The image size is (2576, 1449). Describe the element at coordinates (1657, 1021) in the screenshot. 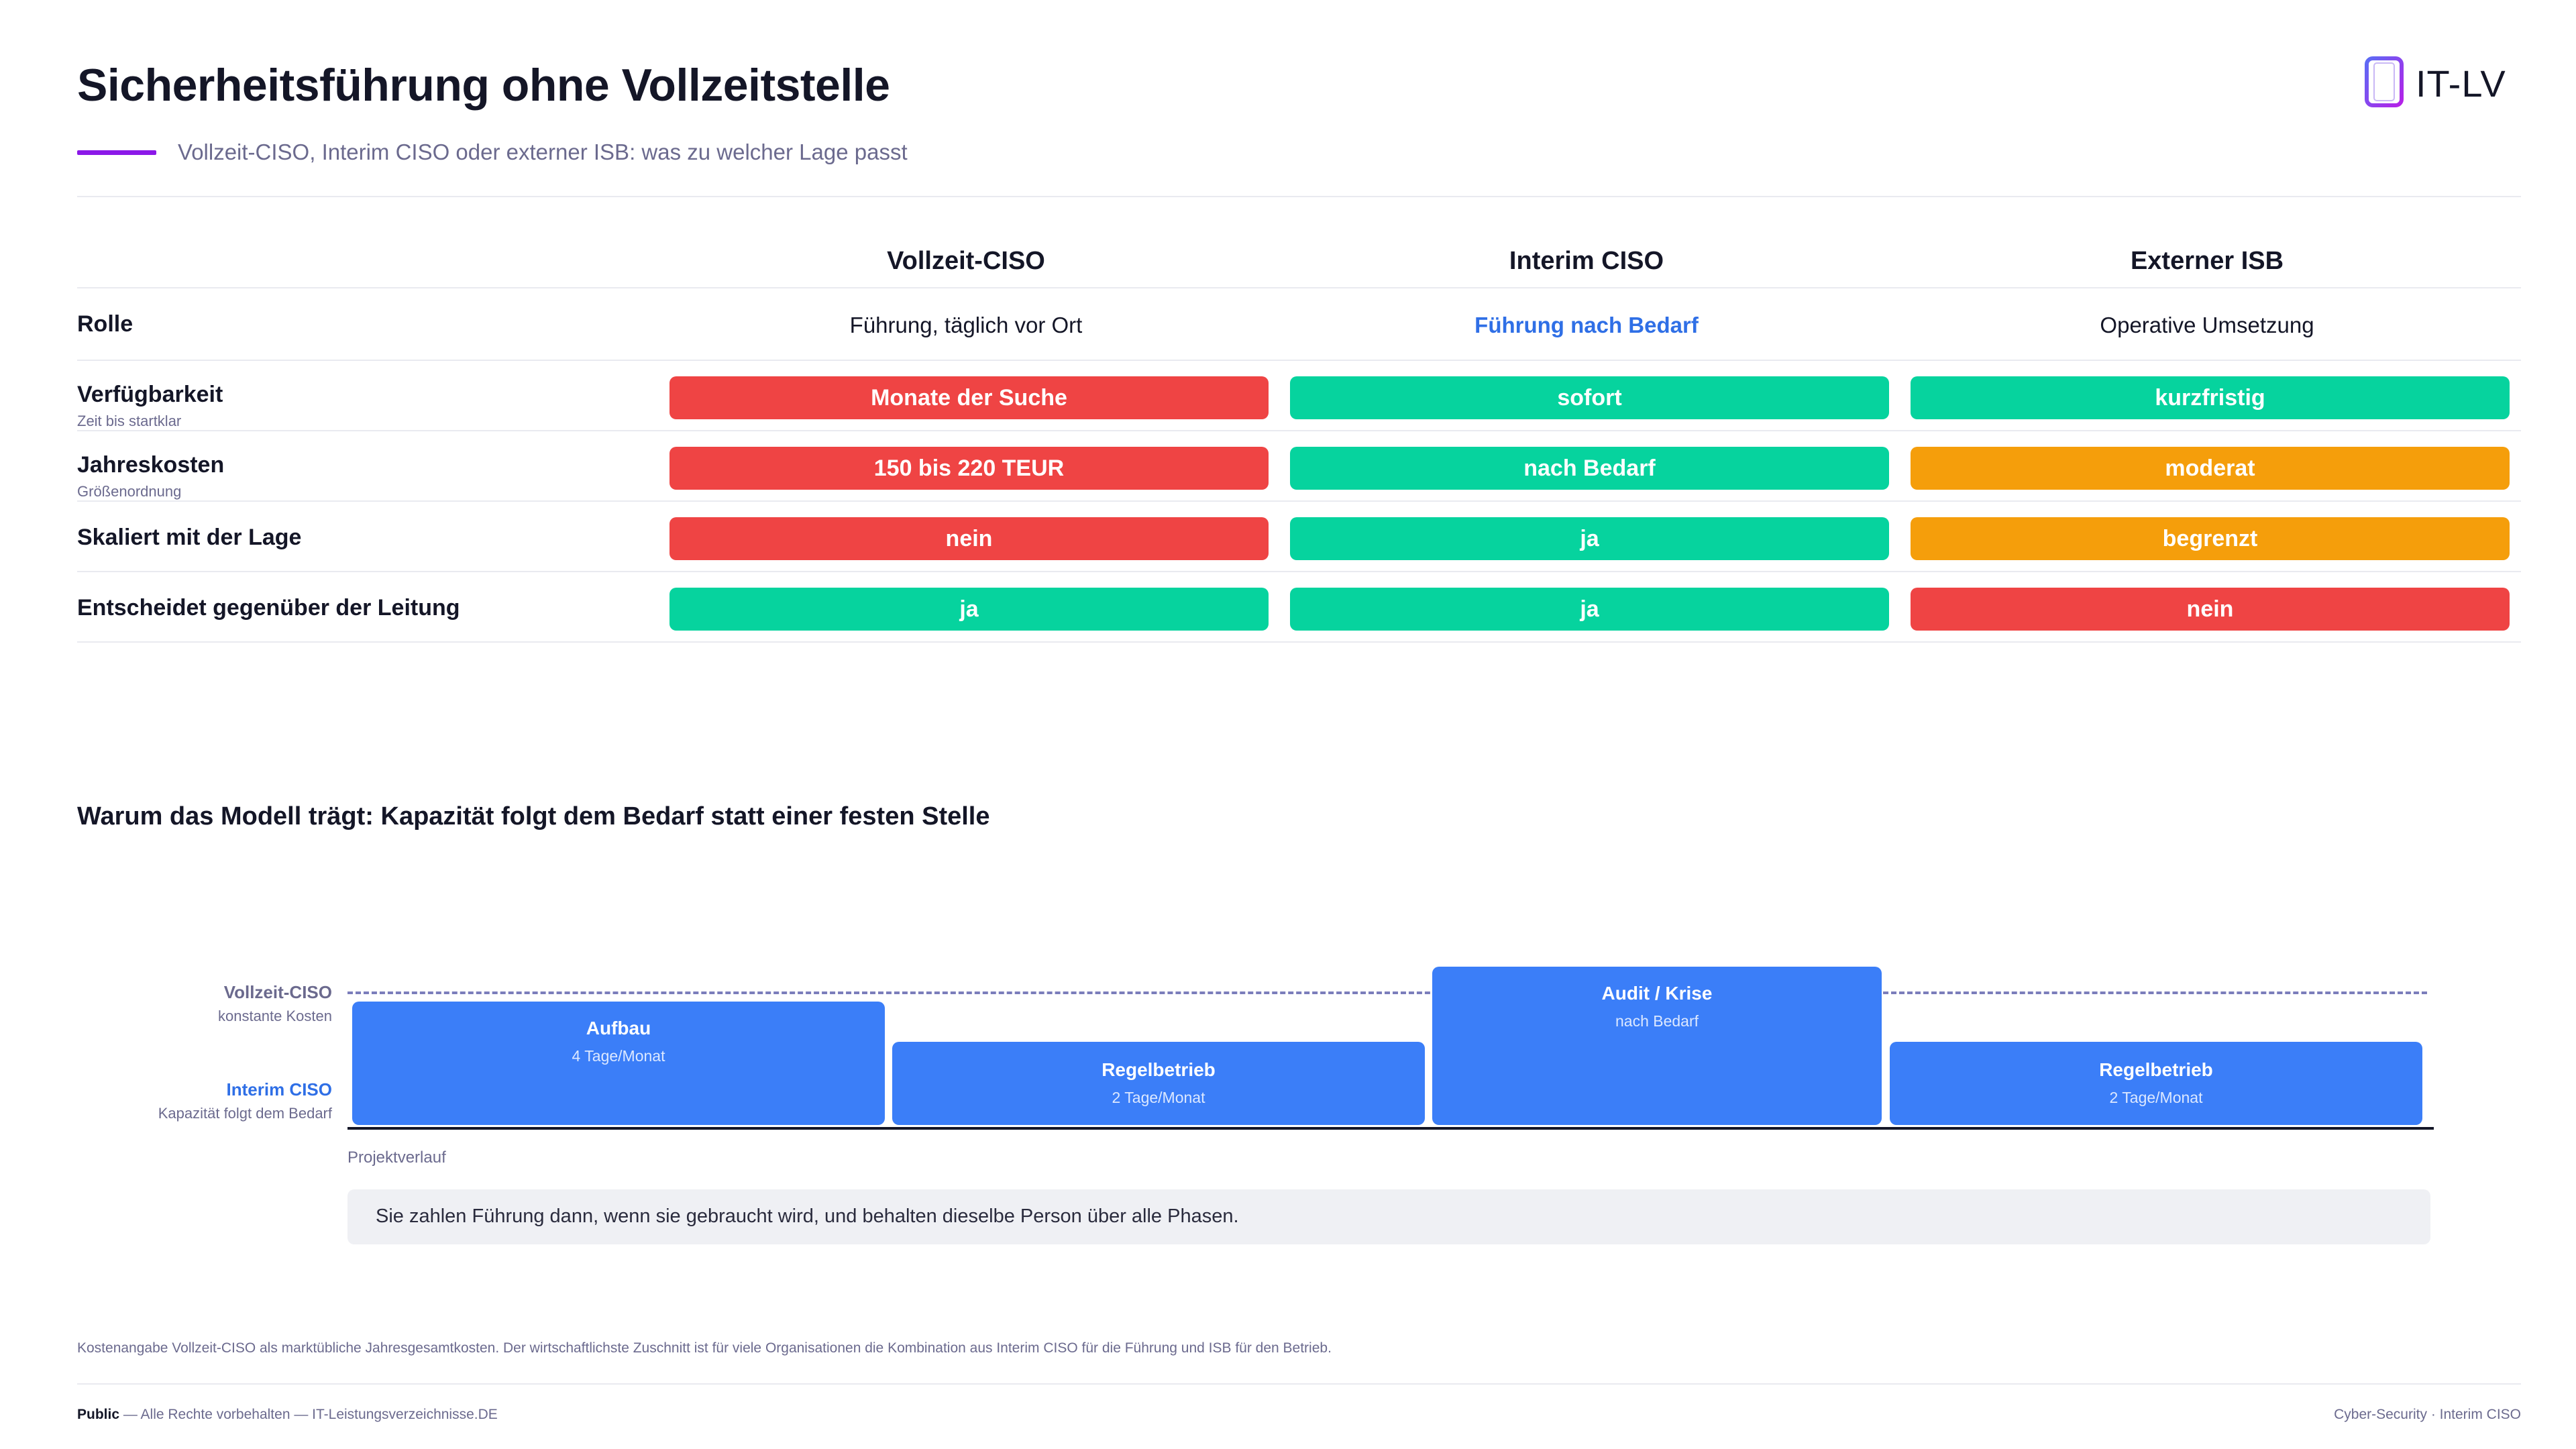

I see `phase-detail: nach Bedarf` at that location.